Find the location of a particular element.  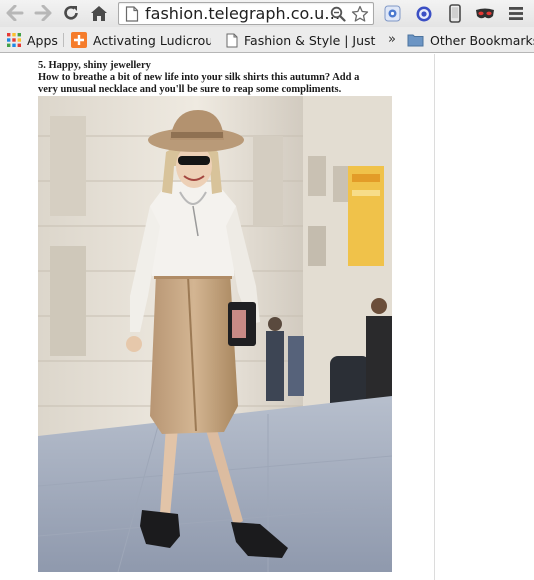

mask-extension-icon is located at coordinates (485, 13).